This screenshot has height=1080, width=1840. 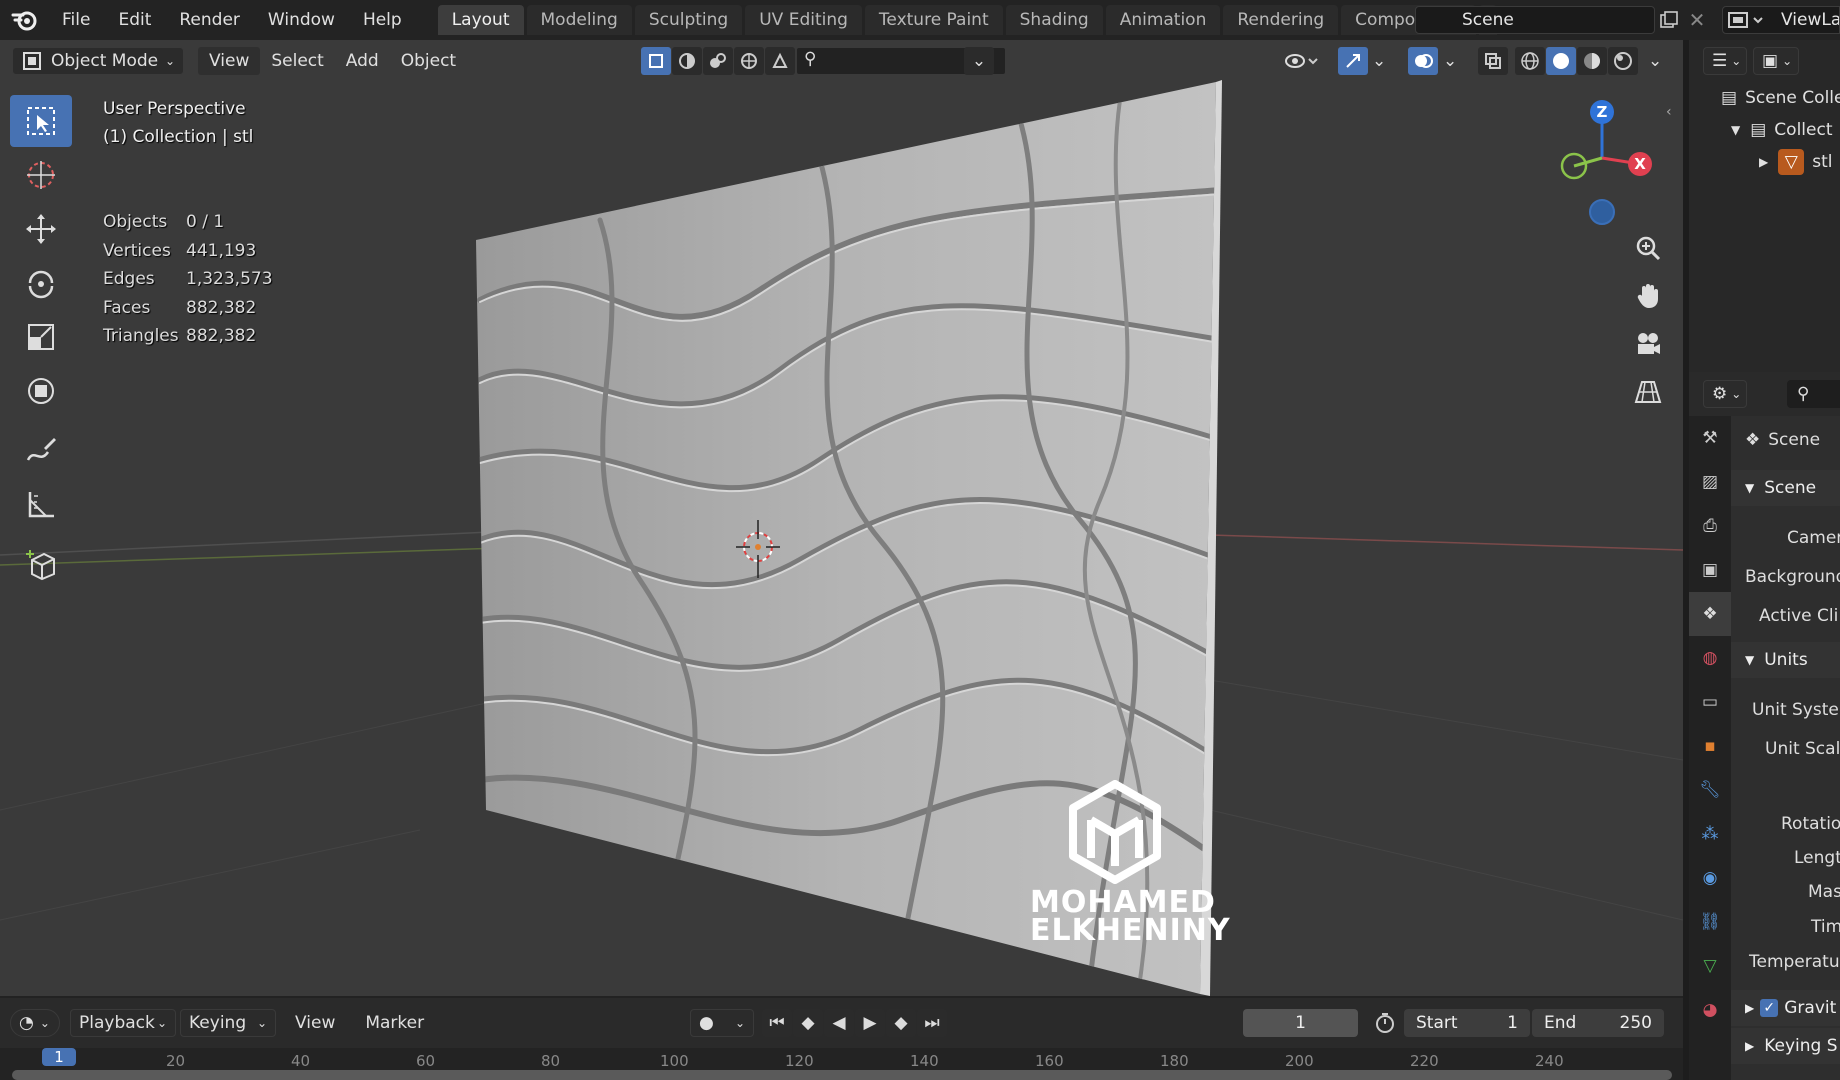 I want to click on annotate-tool-icon, so click(x=41, y=451).